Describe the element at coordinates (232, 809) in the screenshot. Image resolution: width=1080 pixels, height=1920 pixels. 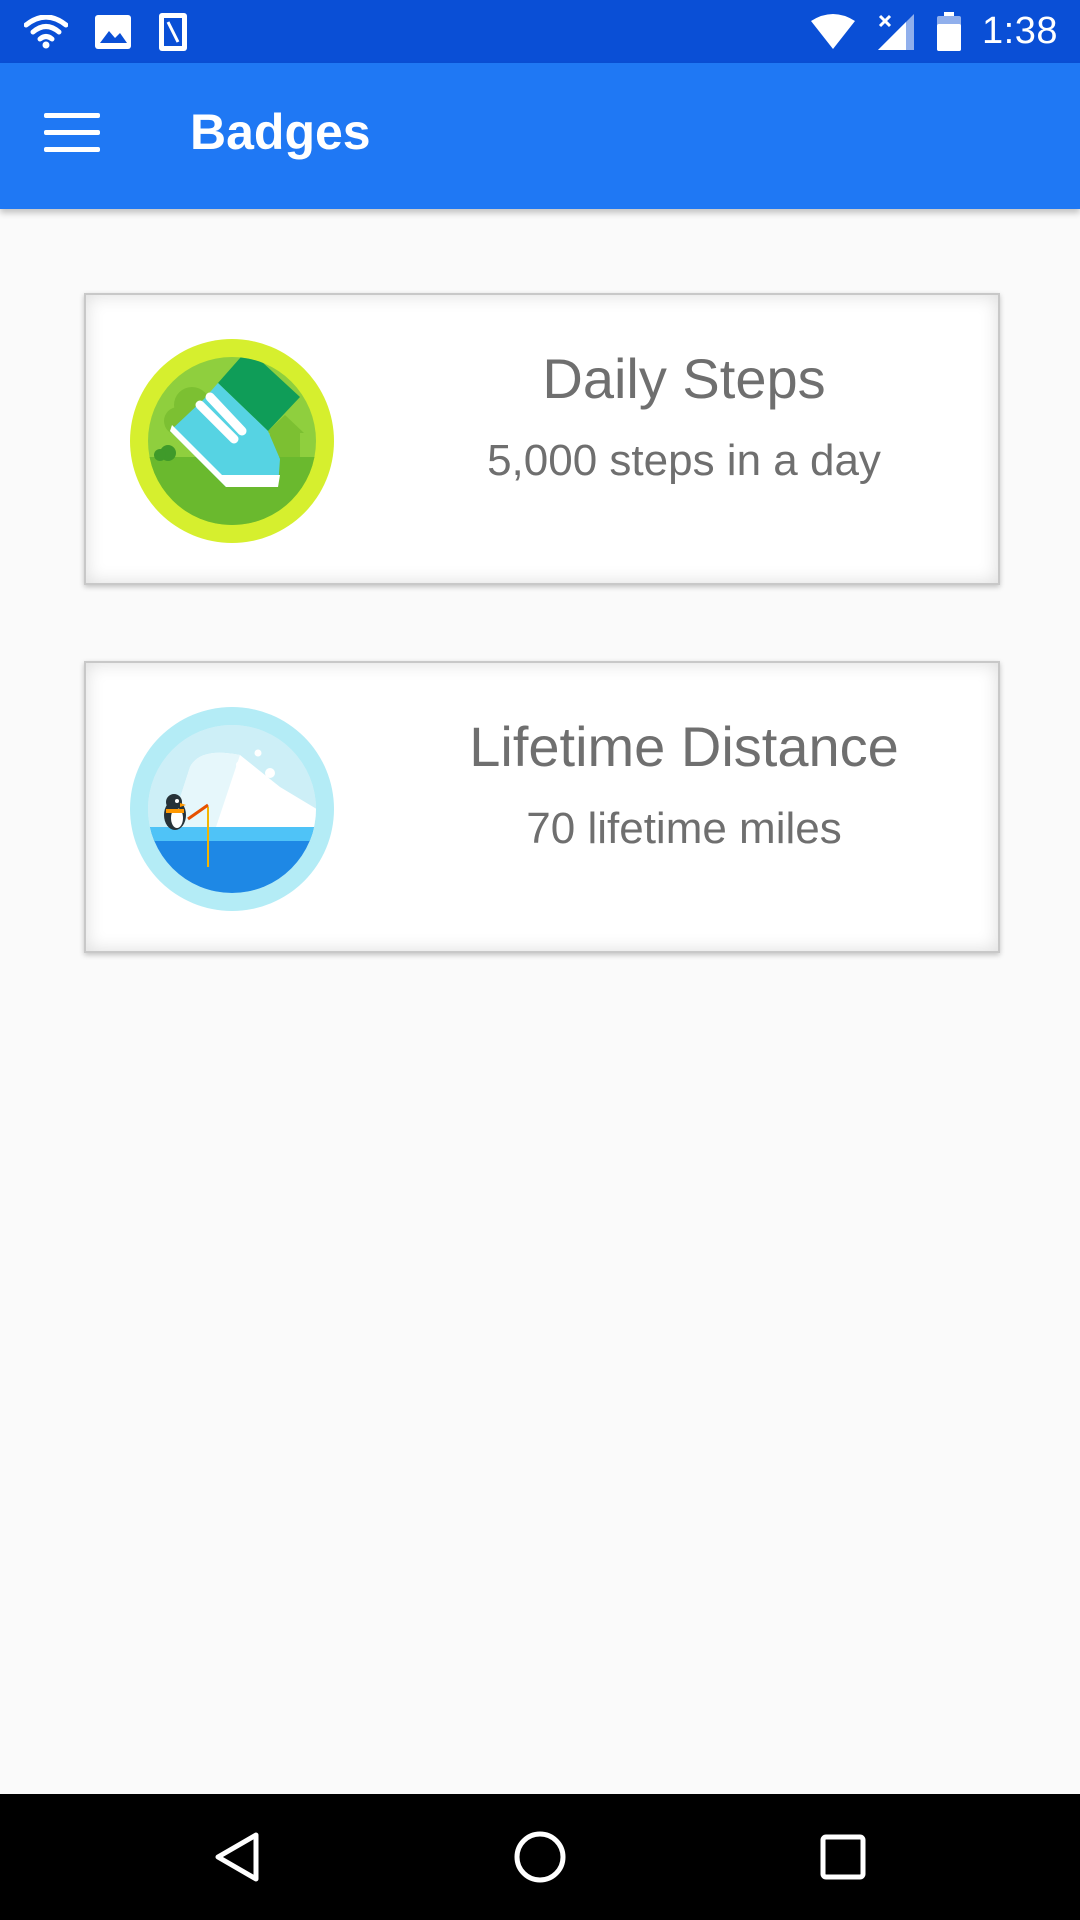
I see `penguin-fishing-badge-icon` at that location.